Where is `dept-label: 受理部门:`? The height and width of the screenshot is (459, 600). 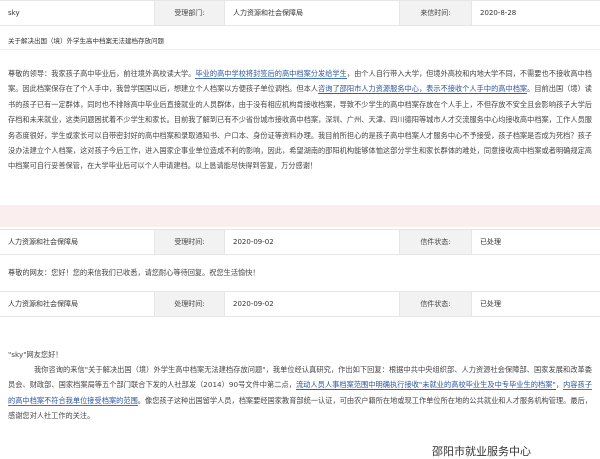
dept-label: 受理部门: is located at coordinates (190, 13).